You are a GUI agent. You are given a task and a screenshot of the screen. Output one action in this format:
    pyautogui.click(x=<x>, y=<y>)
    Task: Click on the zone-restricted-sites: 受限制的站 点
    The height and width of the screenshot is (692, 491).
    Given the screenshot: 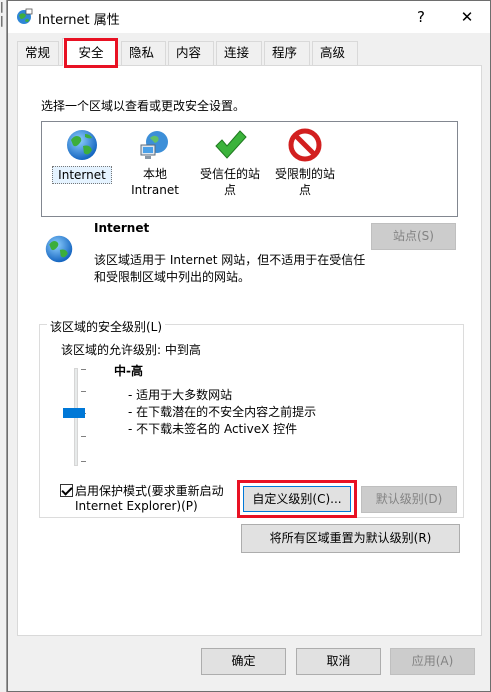 What is the action you would take?
    pyautogui.click(x=305, y=163)
    